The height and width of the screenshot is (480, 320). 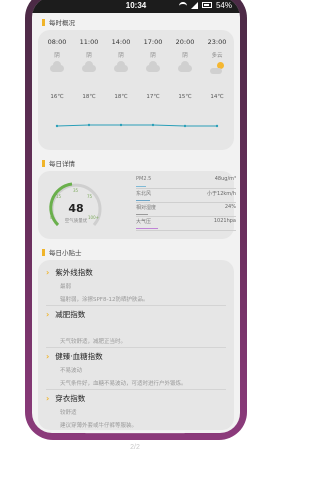 I want to click on metric-value: 48ug/m³, so click(x=225, y=179).